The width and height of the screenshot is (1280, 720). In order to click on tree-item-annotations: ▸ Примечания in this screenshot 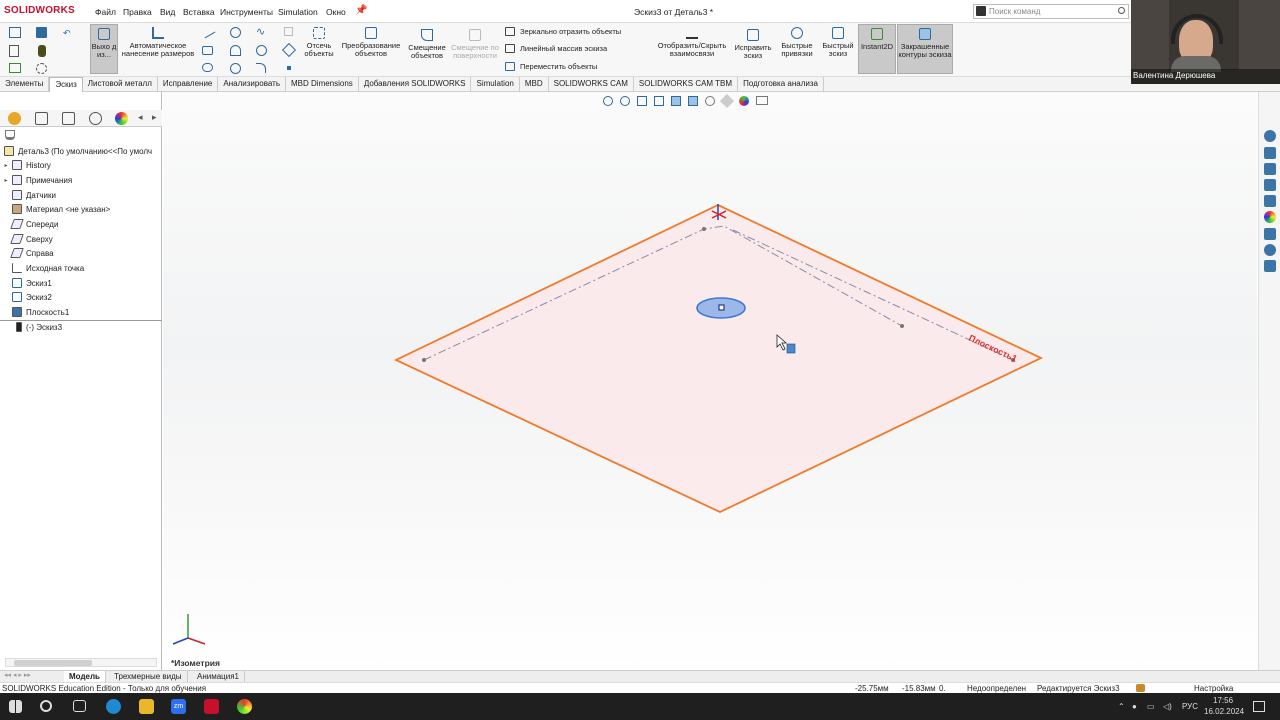, I will do `click(36, 180)`.